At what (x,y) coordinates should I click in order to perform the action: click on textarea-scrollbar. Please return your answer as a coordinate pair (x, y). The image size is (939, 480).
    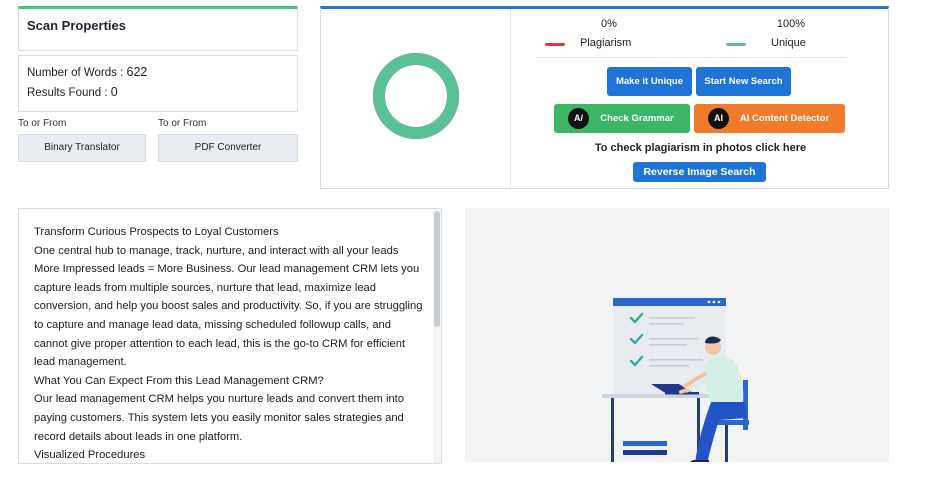
    Looking at the image, I should click on (437, 336).